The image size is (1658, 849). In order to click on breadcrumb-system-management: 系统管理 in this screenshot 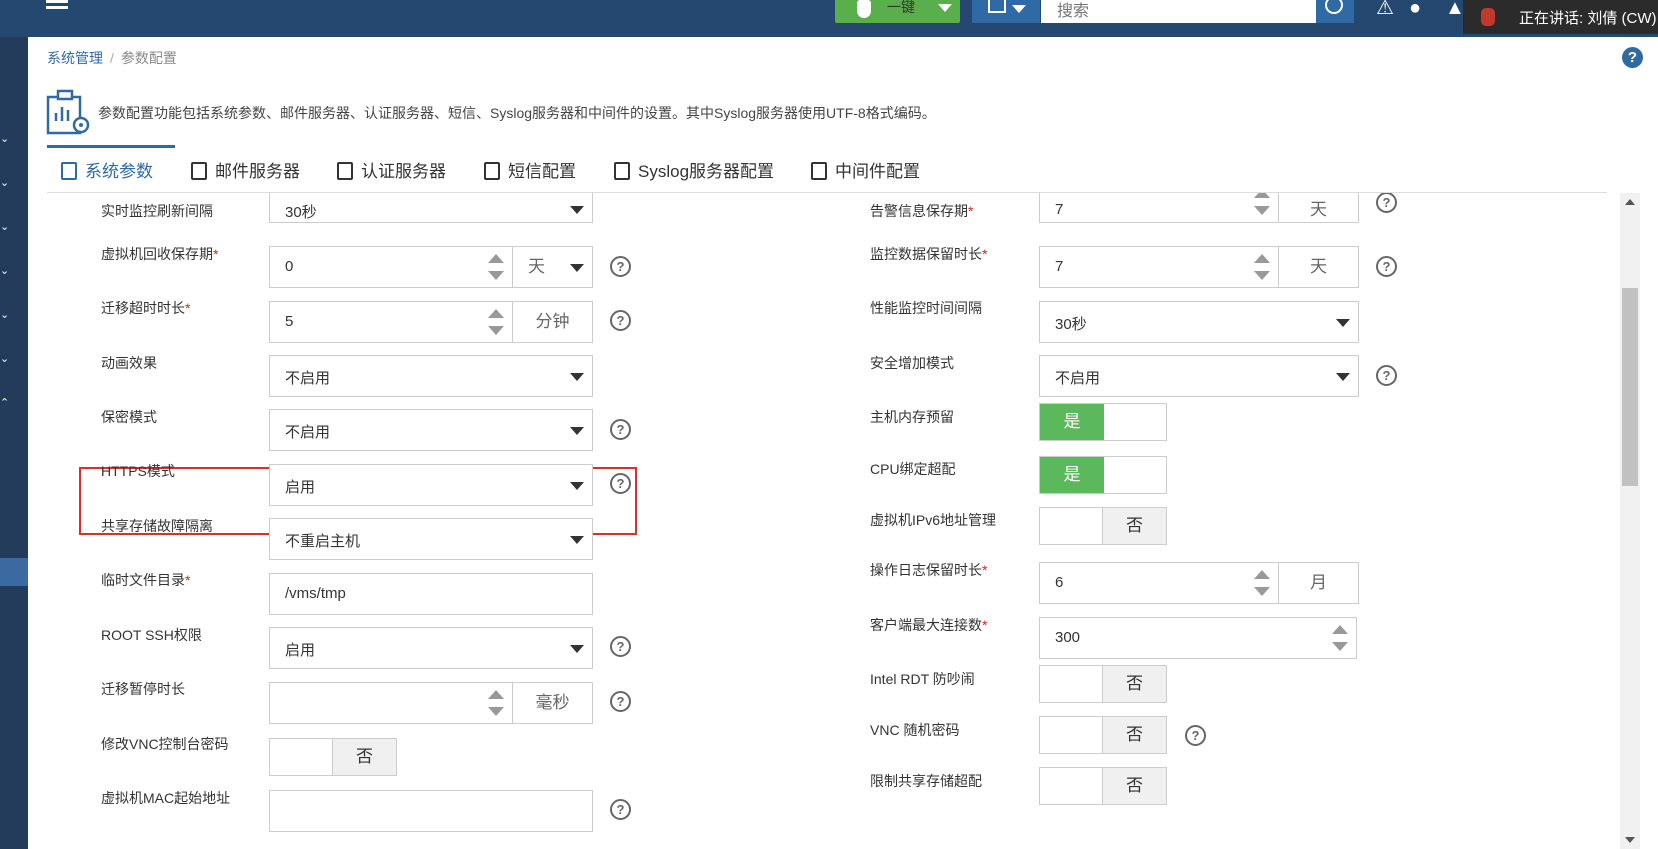, I will do `click(75, 58)`.